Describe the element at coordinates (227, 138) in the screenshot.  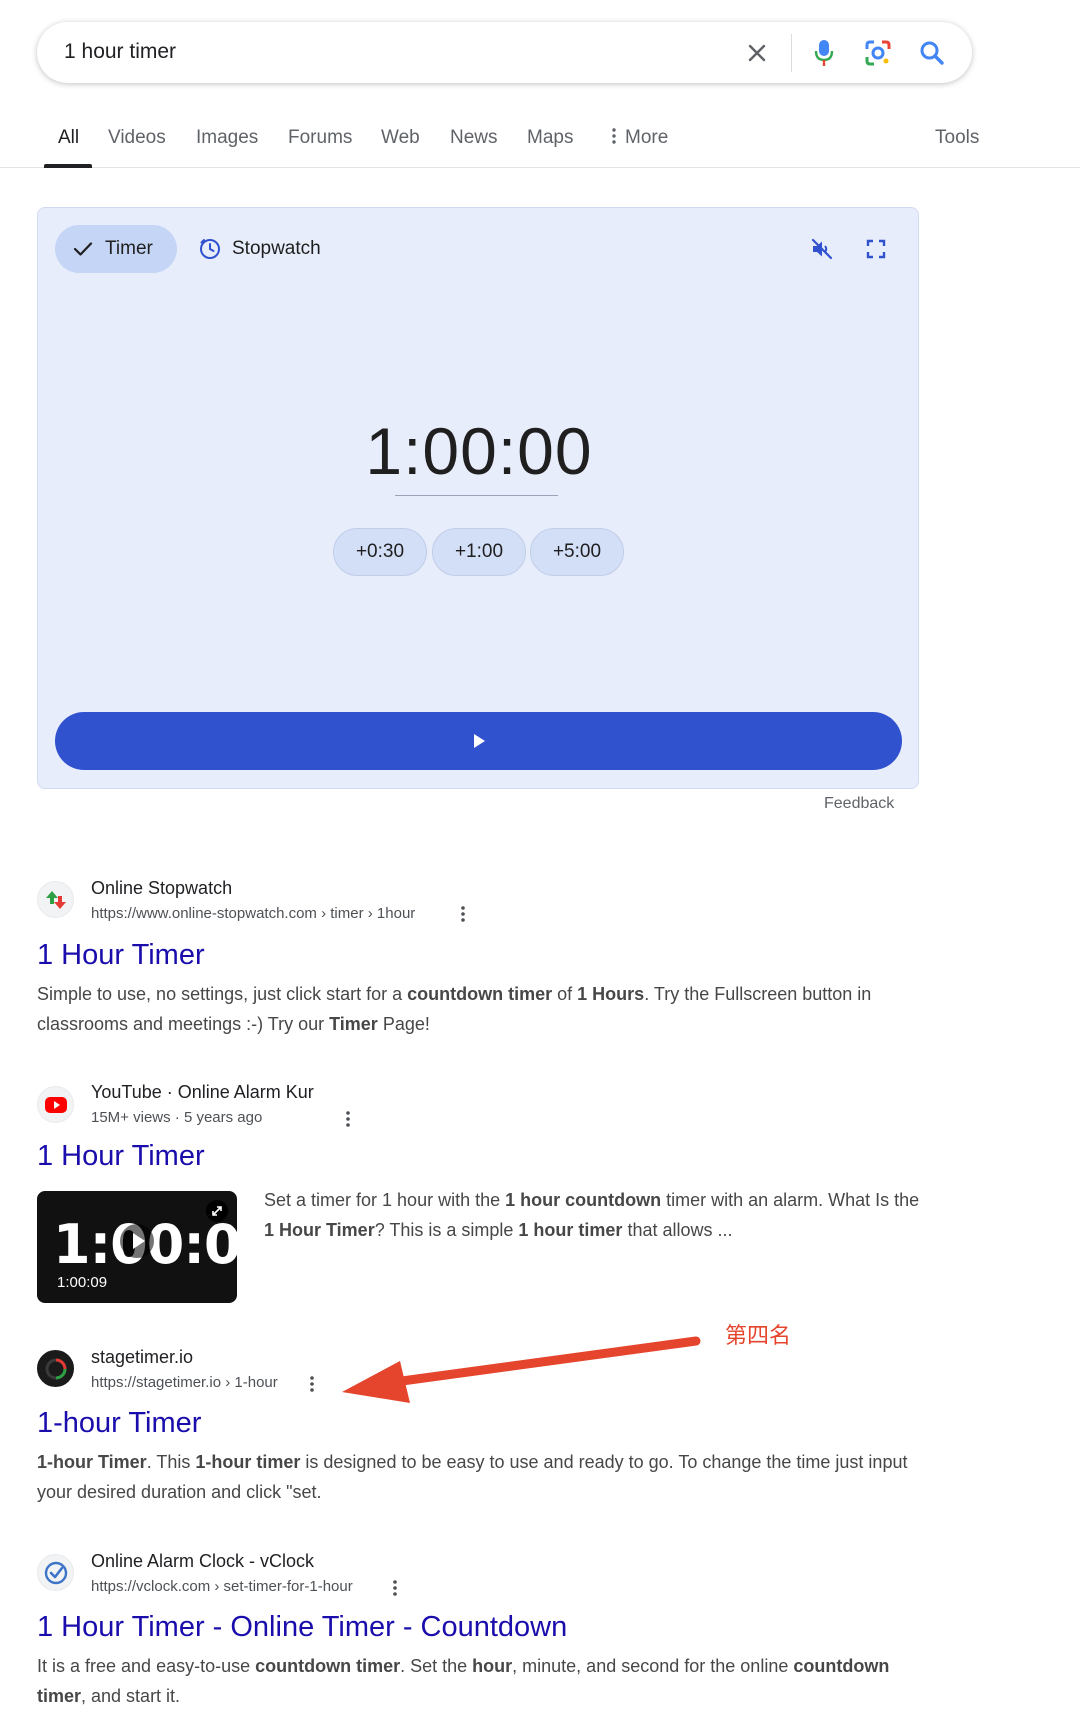
I see `tab-images: Images` at that location.